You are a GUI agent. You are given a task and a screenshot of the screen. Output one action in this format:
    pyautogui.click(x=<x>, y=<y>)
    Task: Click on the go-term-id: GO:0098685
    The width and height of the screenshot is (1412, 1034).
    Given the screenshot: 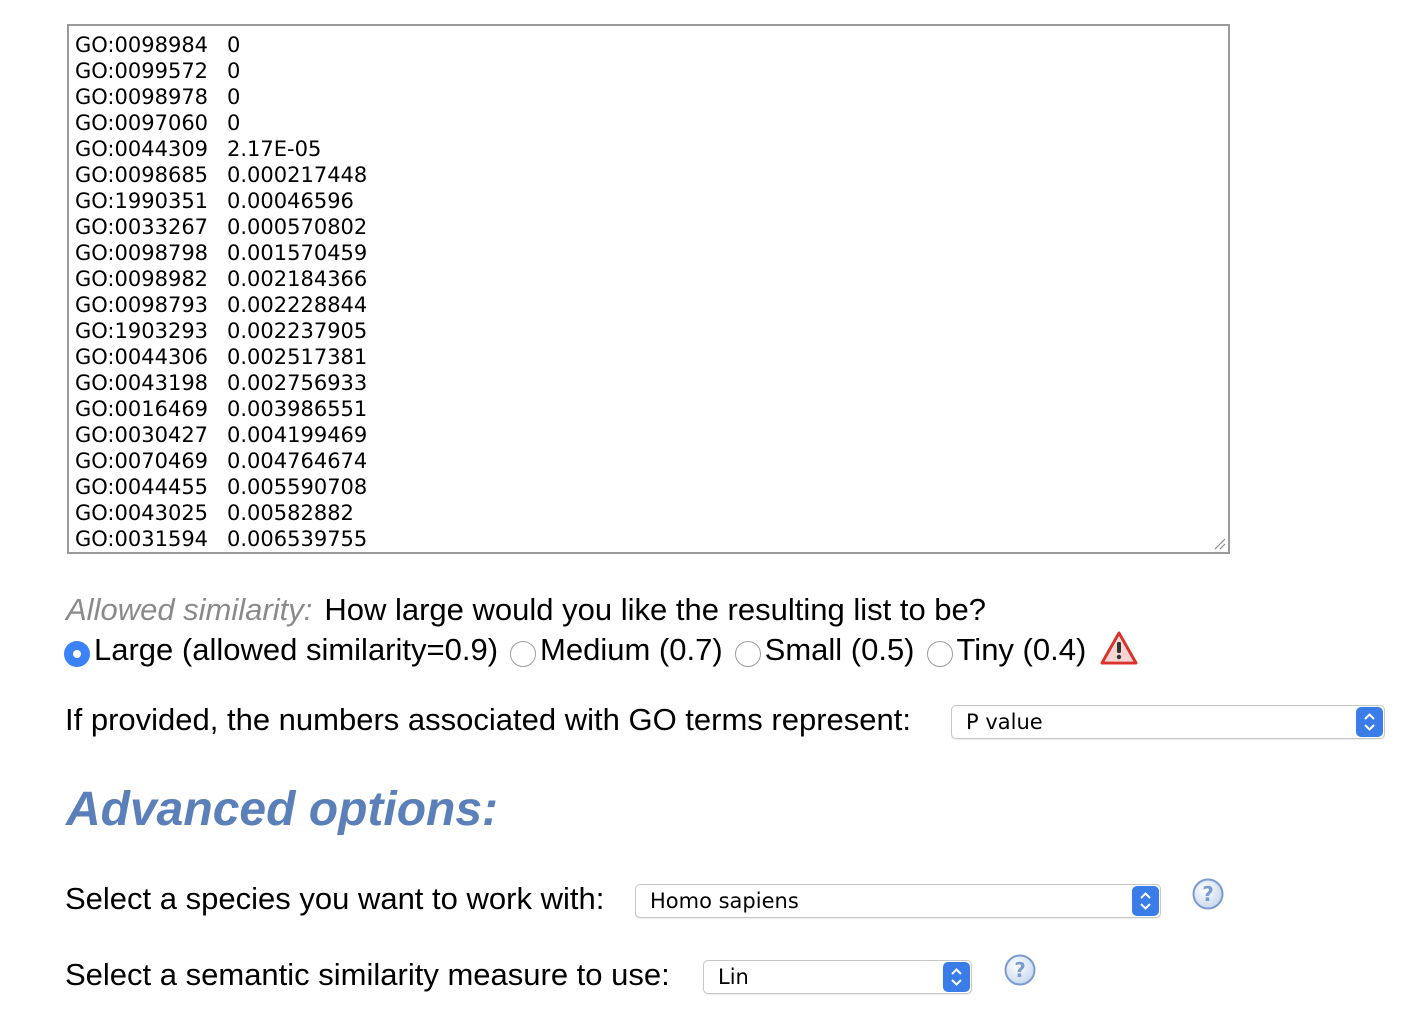 What is the action you would take?
    pyautogui.click(x=142, y=175)
    